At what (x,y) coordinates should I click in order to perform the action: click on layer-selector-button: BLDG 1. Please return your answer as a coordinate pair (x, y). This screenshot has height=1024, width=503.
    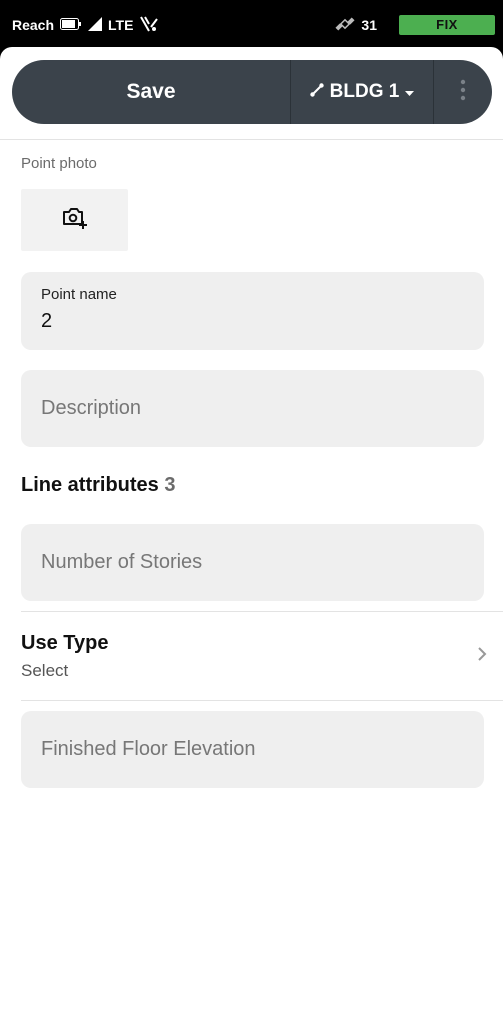
    Looking at the image, I should click on (362, 92).